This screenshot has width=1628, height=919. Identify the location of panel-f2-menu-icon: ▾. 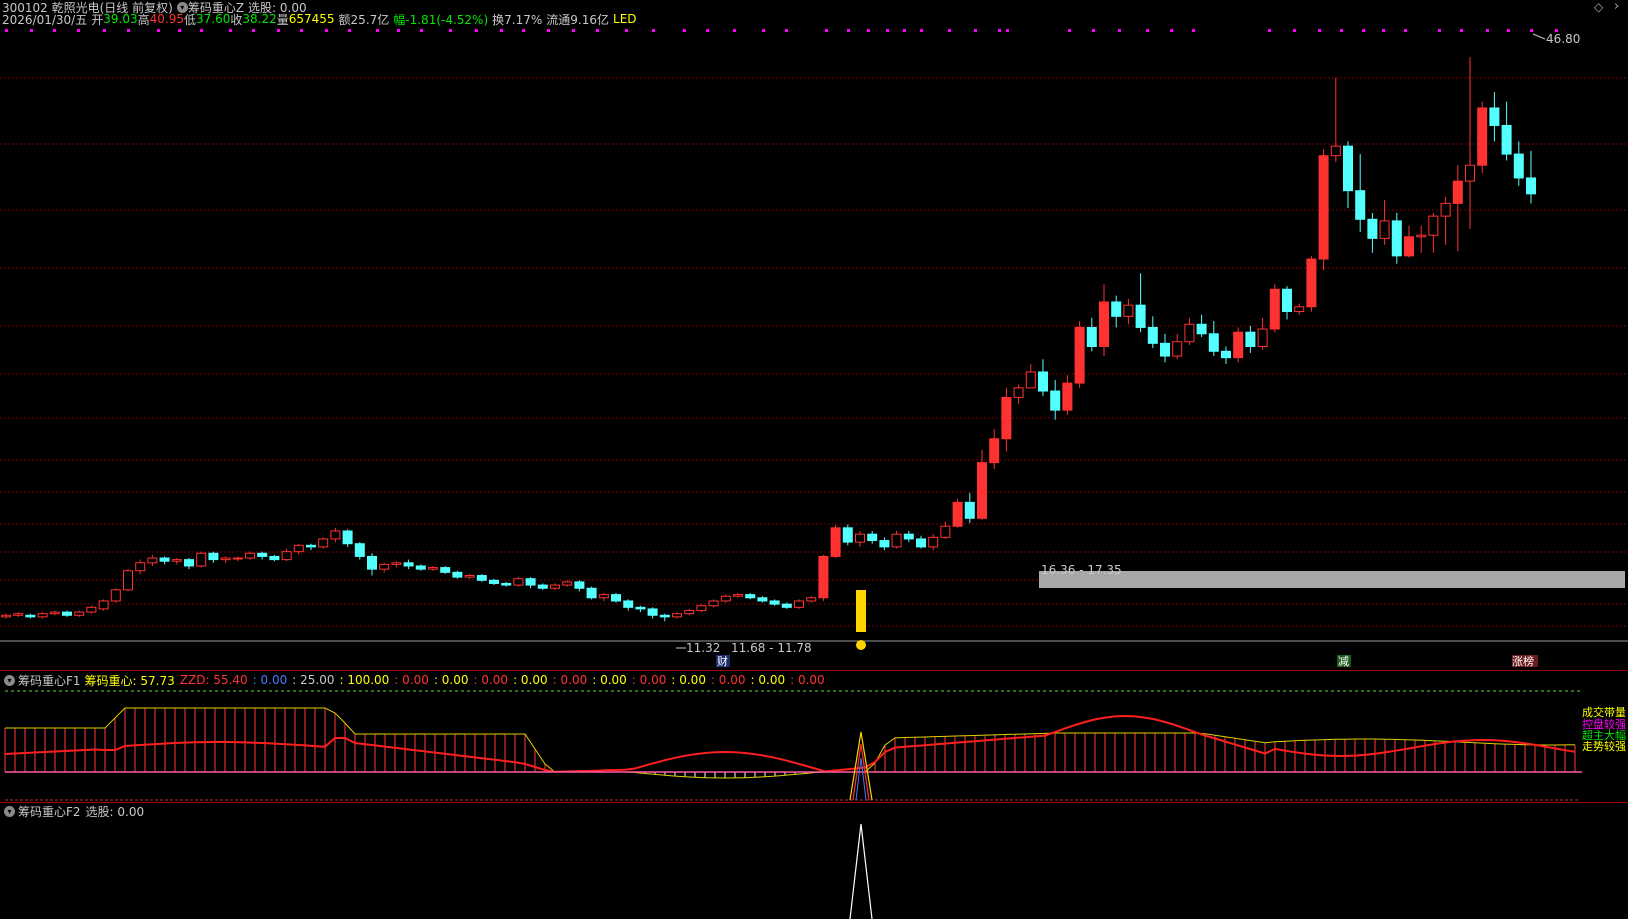
(9, 811).